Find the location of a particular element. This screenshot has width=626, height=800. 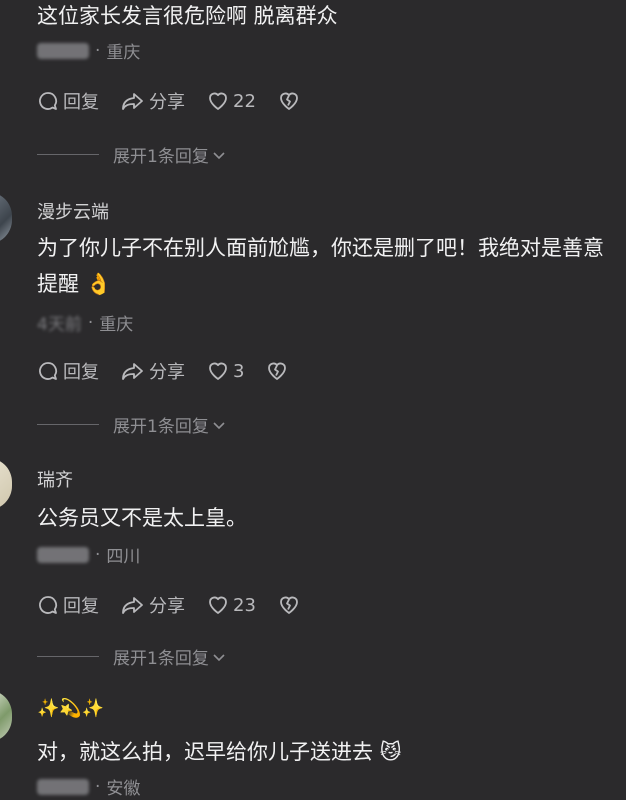

comment-meta: · 重庆 is located at coordinates (88, 50).